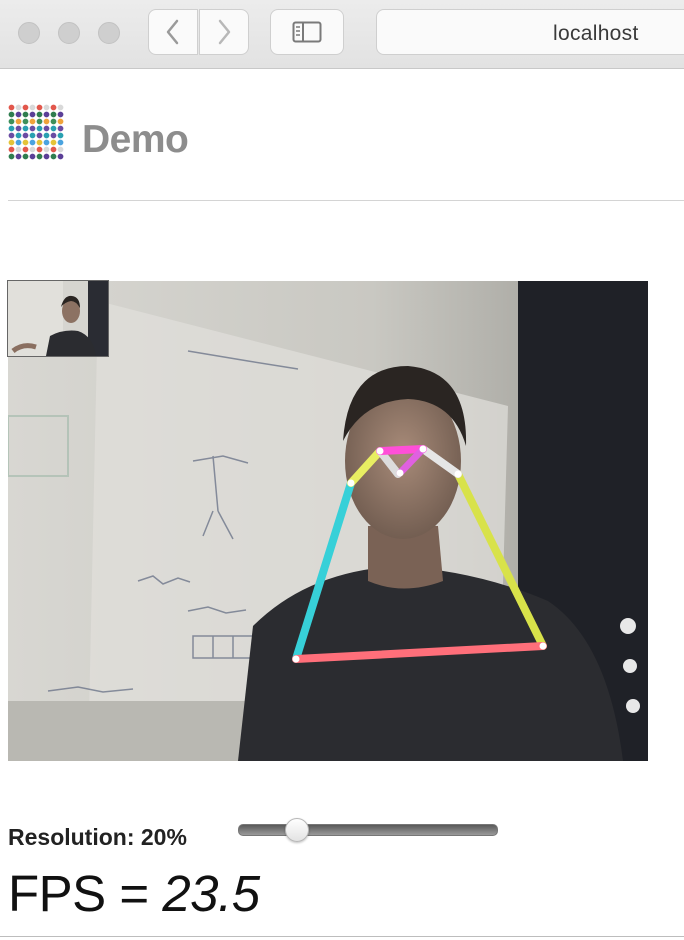  Describe the element at coordinates (346, 200) in the screenshot. I see `header-divider` at that location.